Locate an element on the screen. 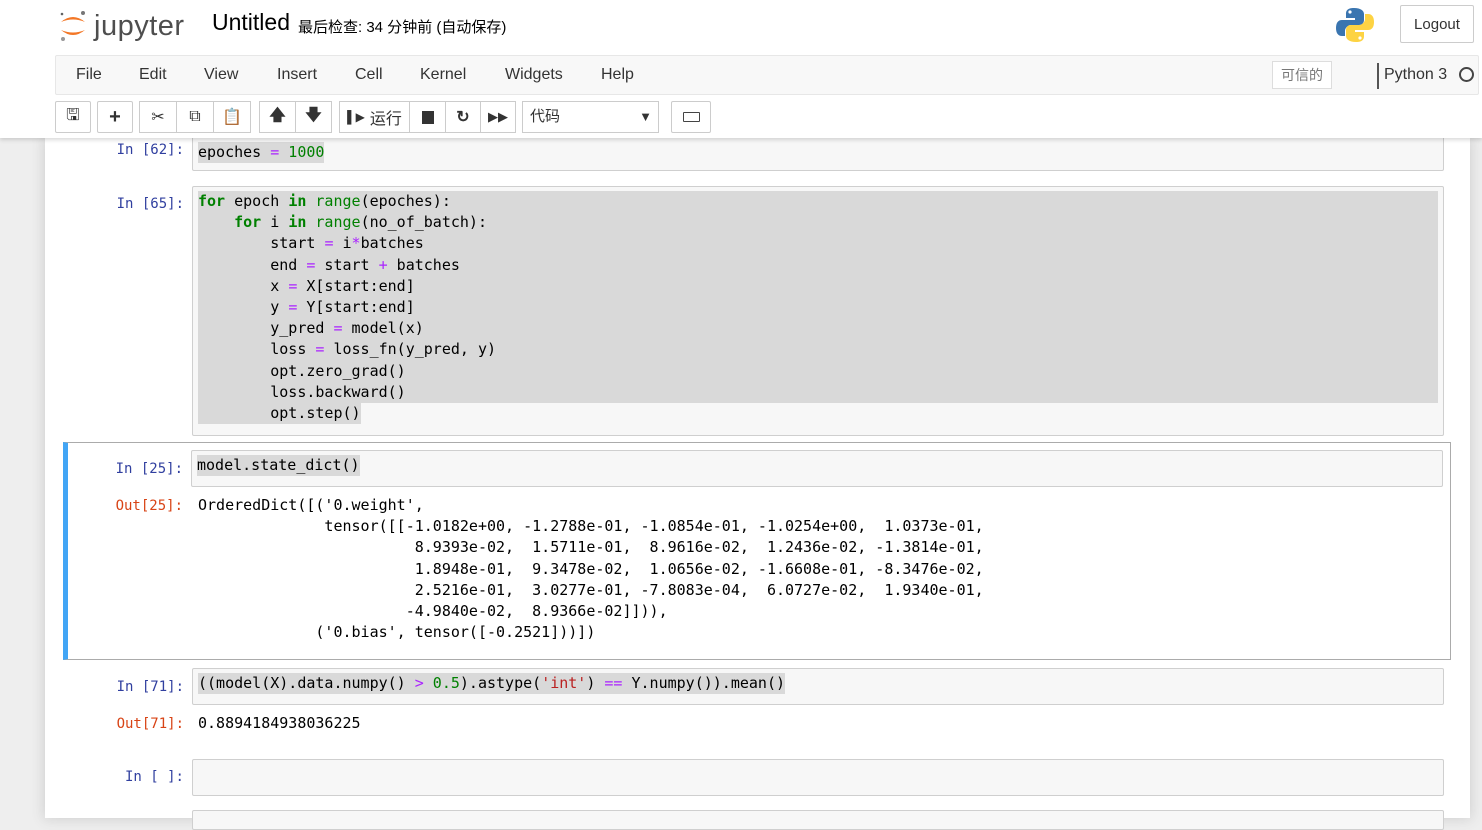 The image size is (1482, 830). restart-button: ↻ is located at coordinates (463, 117).